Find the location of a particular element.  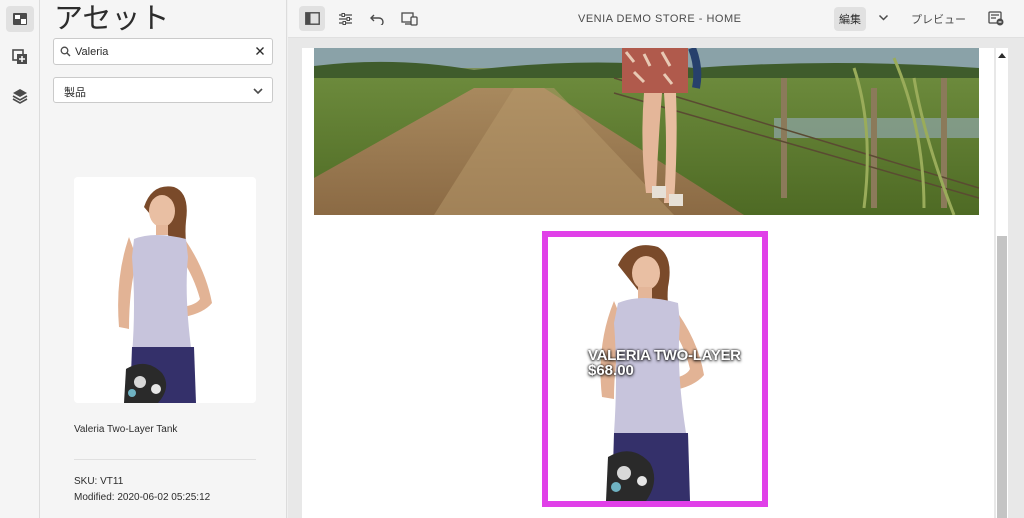

layers-icon is located at coordinates (20, 96).